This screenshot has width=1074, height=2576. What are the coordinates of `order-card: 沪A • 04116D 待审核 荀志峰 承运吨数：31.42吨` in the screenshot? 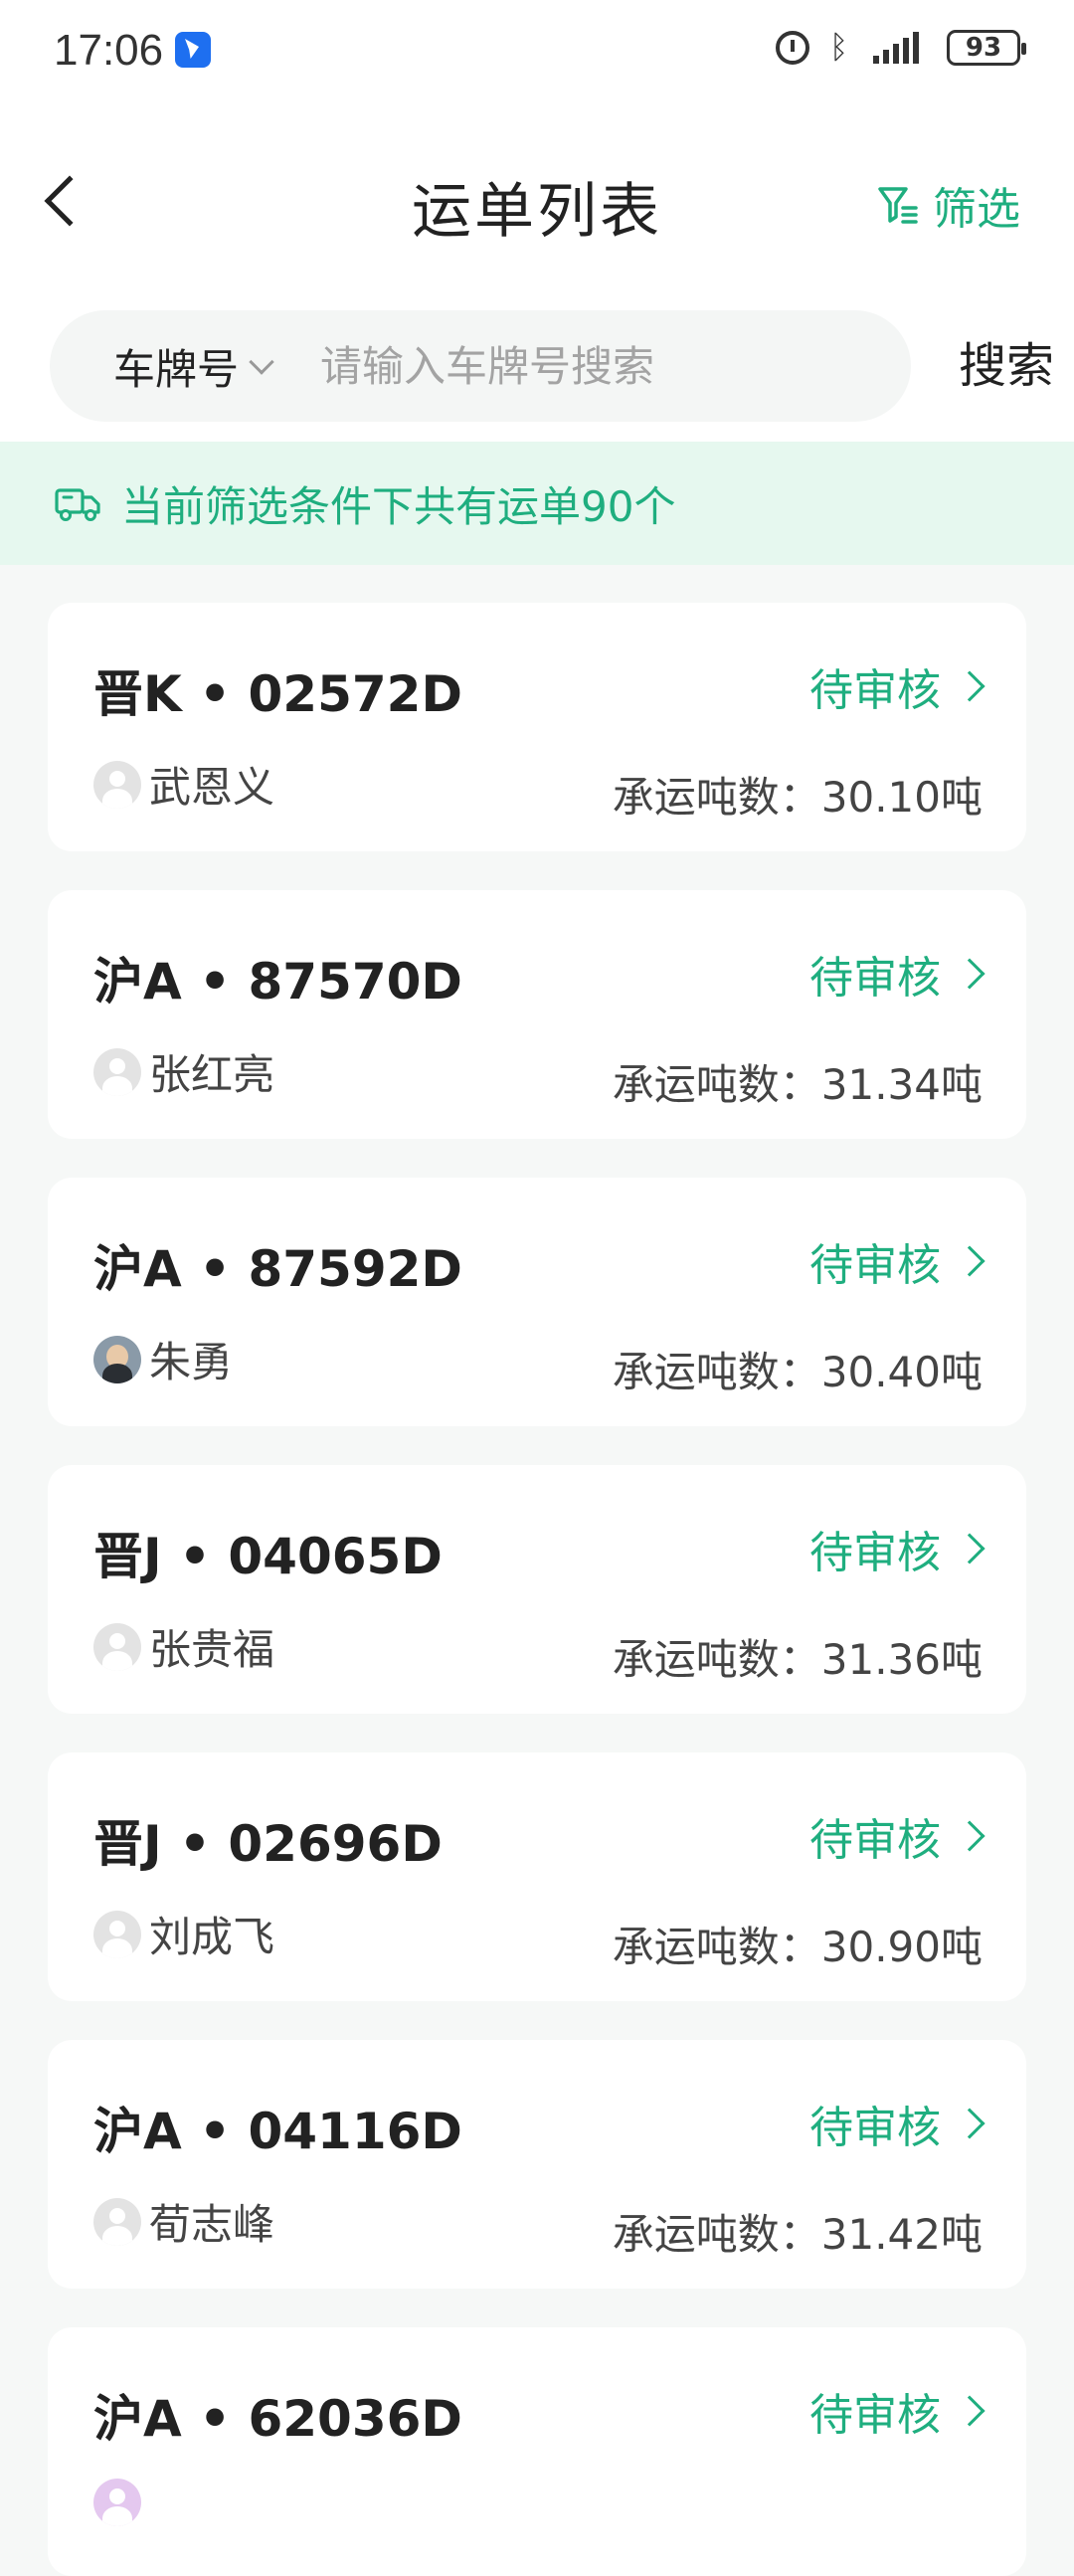 It's located at (537, 2164).